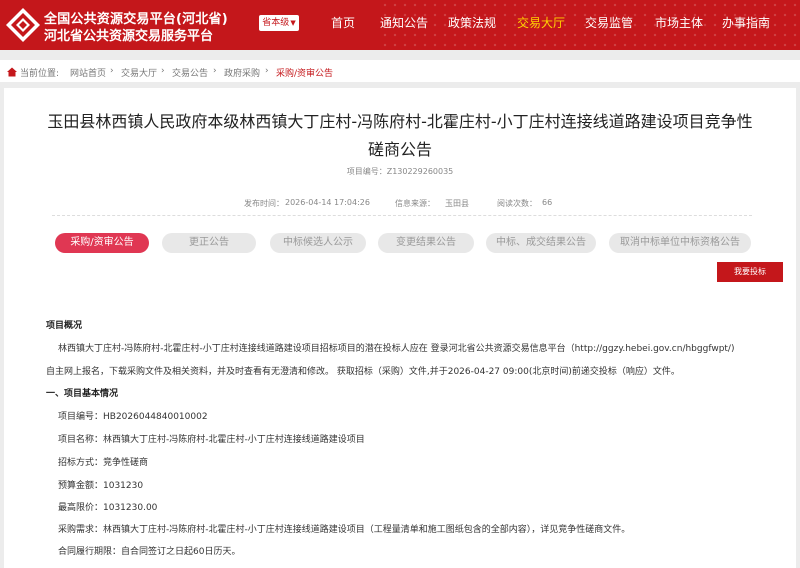 This screenshot has width=800, height=568. I want to click on tab-award-result-notice: 中标、成交结果公告, so click(541, 243).